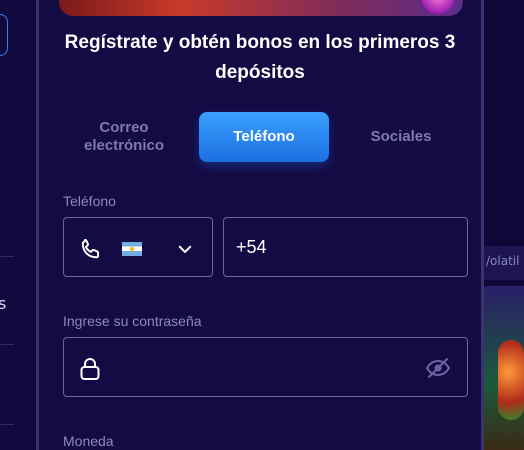 The image size is (524, 450). I want to click on lock-icon, so click(90, 369).